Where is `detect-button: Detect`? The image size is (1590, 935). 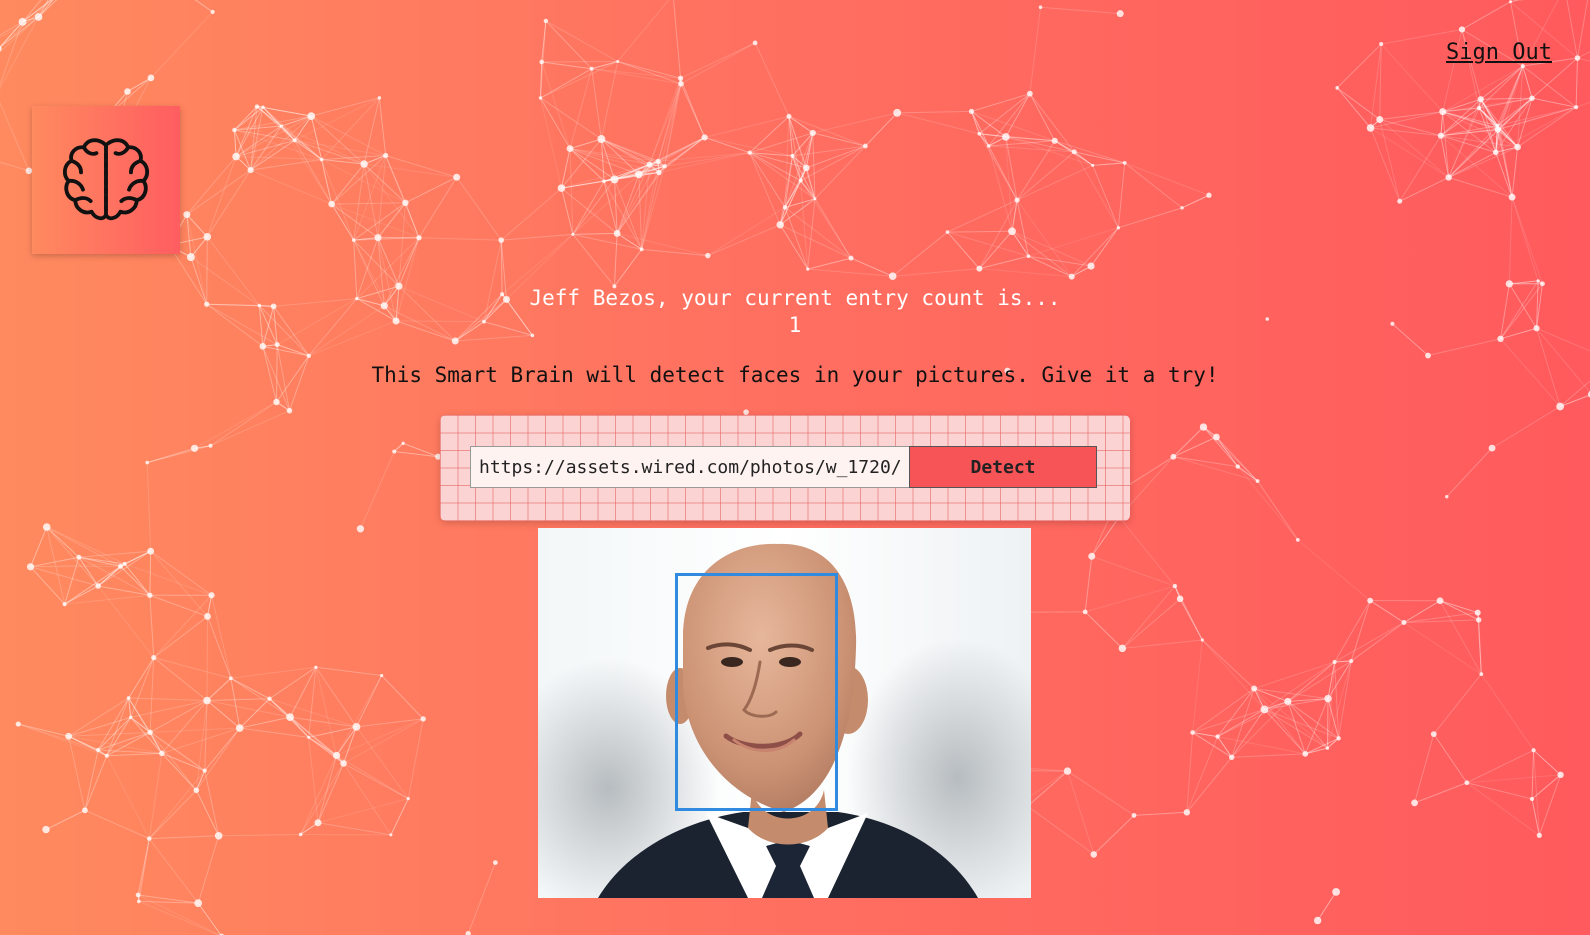
detect-button: Detect is located at coordinates (1003, 467).